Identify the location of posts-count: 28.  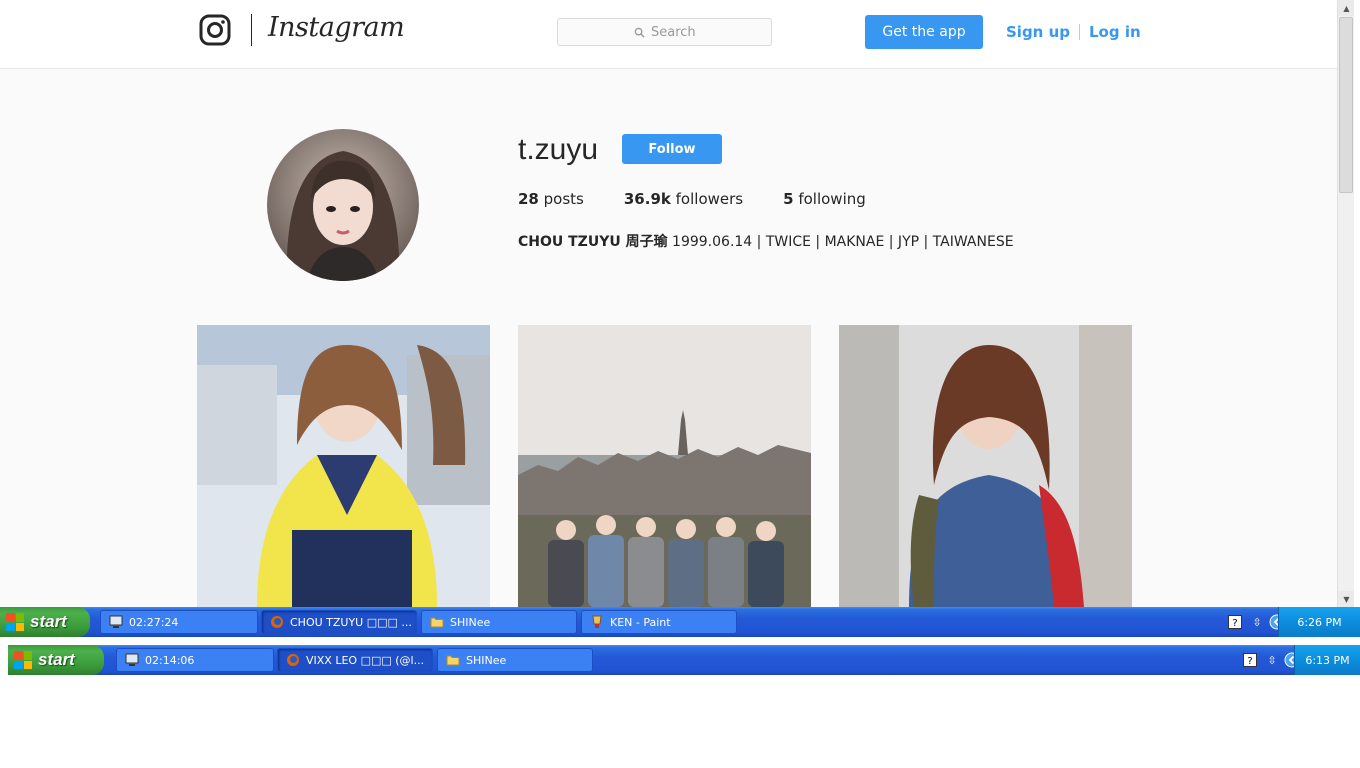
(528, 199).